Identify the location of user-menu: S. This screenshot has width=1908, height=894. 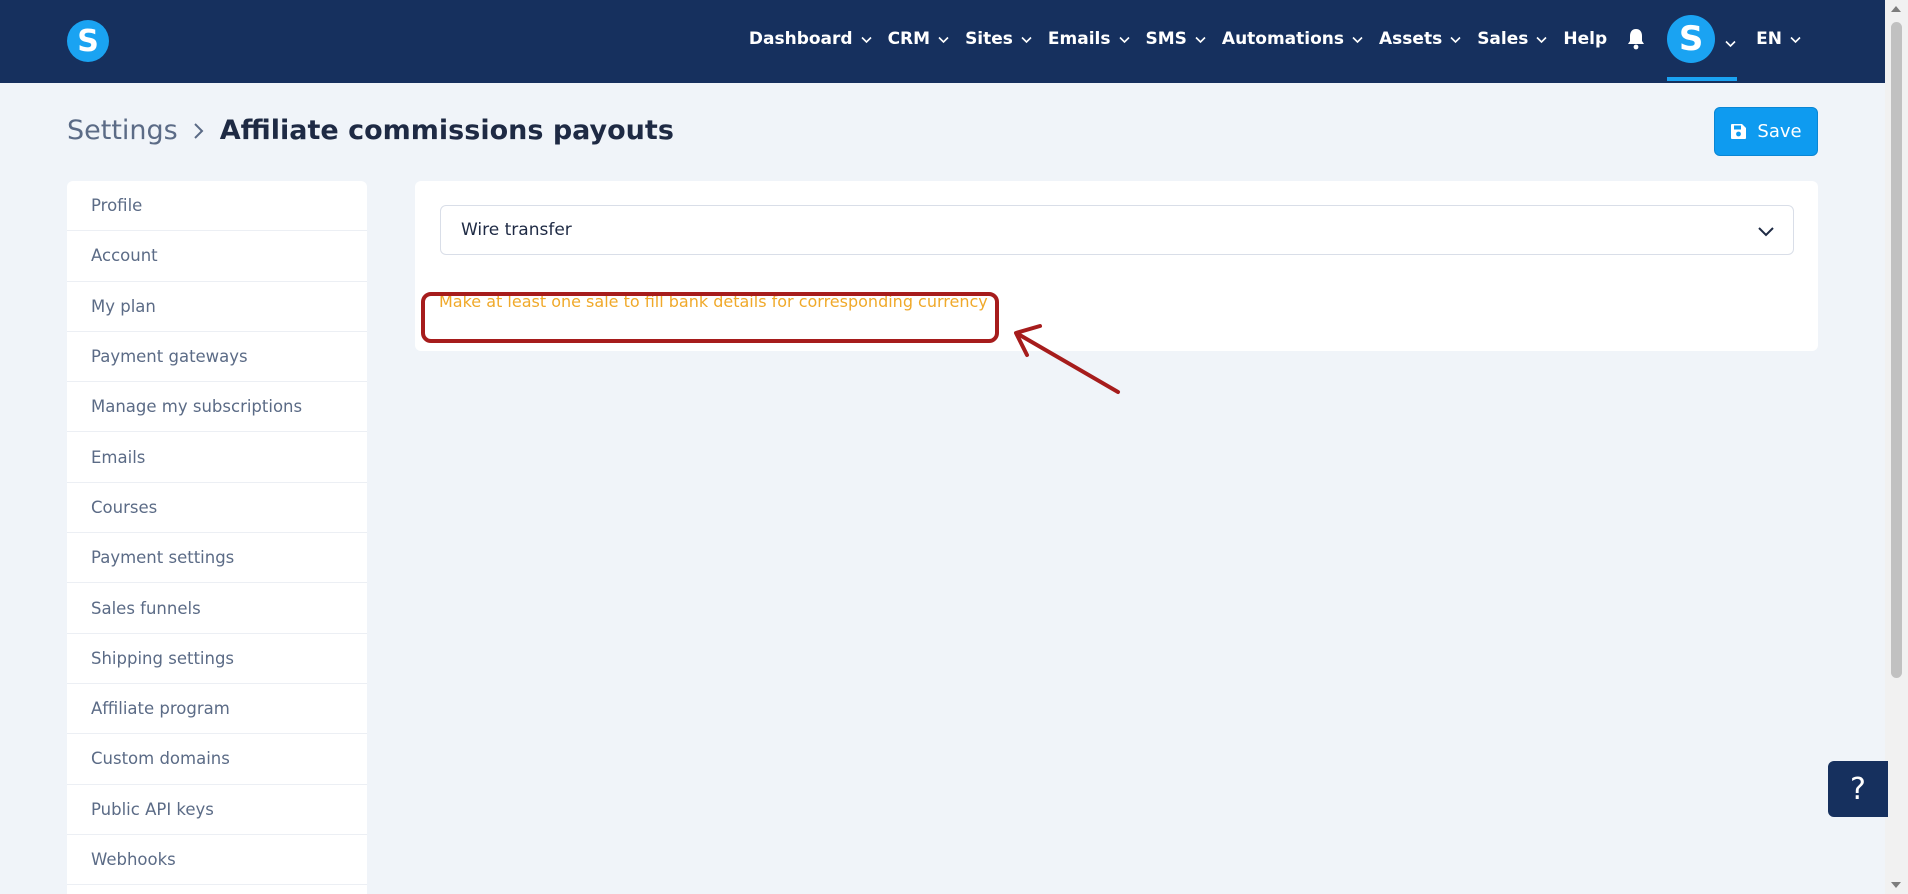
(1702, 40).